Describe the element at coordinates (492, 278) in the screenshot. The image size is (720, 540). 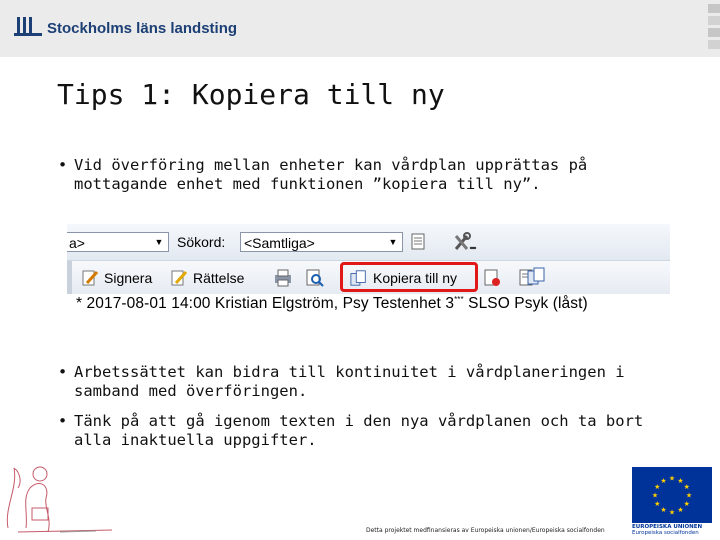
I see `delete-document-icon` at that location.